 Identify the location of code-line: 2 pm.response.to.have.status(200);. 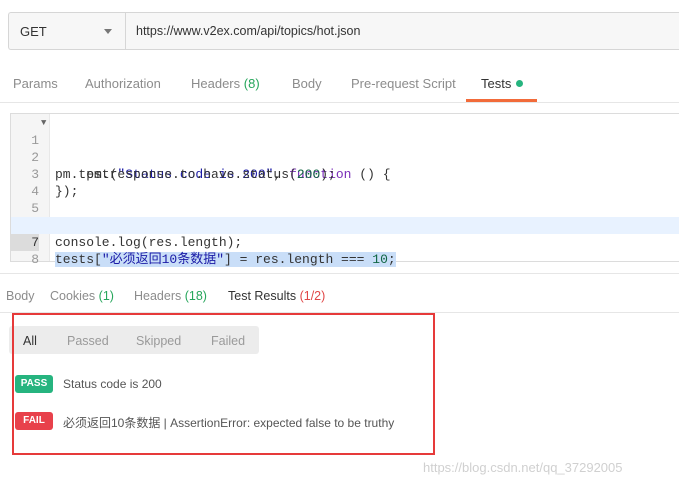
(345, 157).